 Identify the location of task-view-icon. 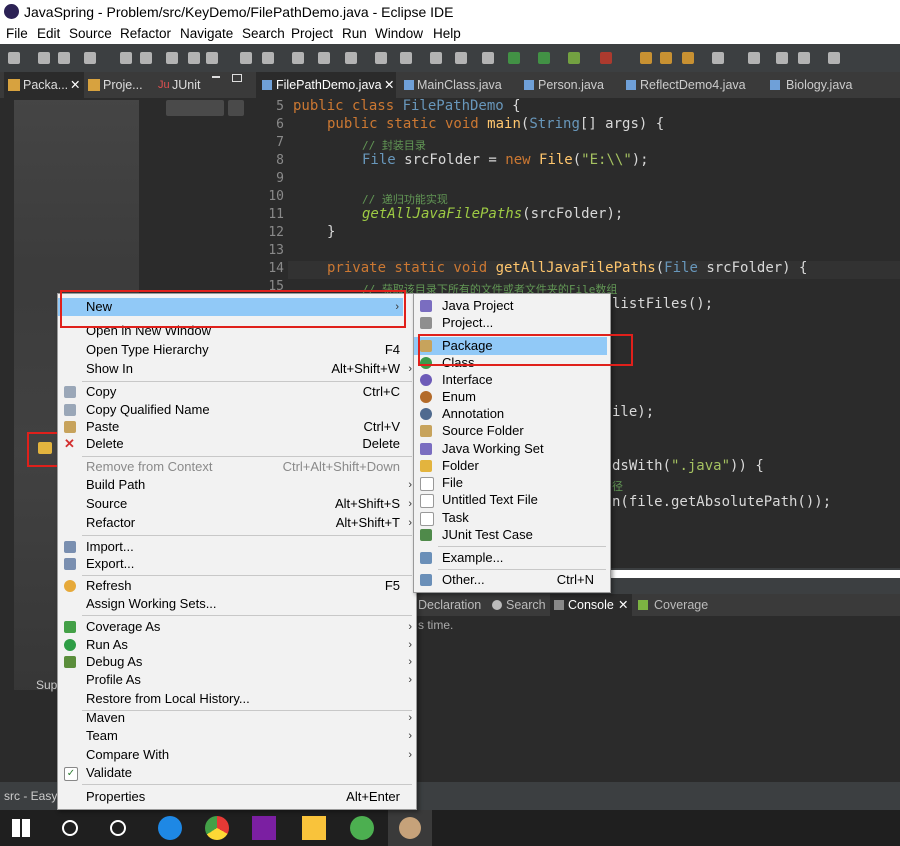
(118, 828).